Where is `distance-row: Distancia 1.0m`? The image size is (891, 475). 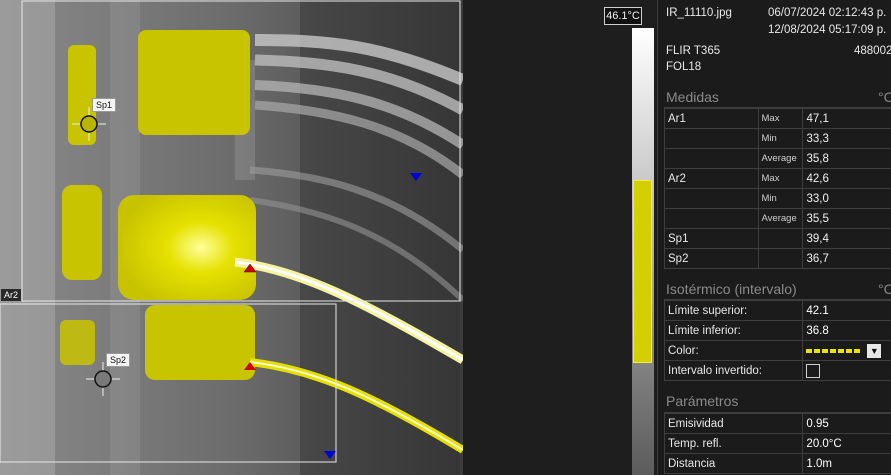
distance-row: Distancia 1.0m is located at coordinates (777, 463).